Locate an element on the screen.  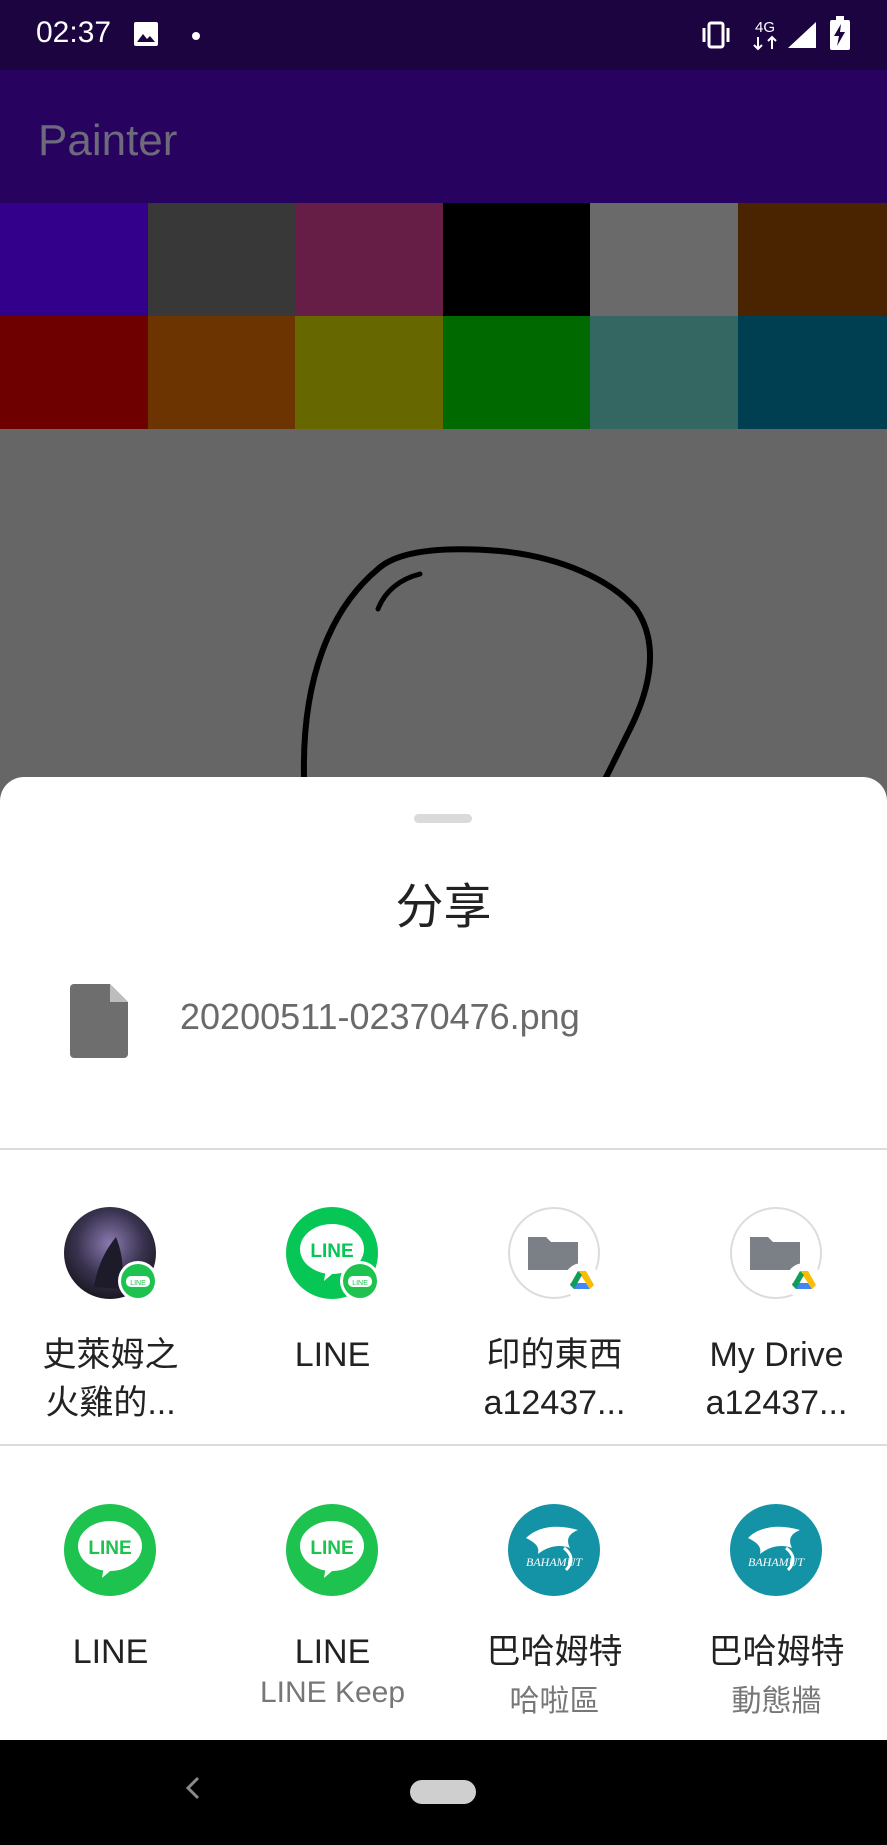
file-name: 20200511-02370476.png is located at coordinates (380, 1016).